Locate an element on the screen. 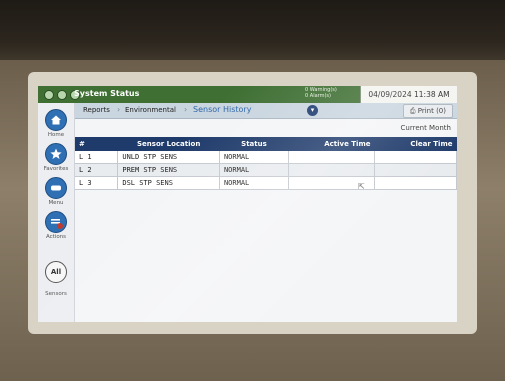 The height and width of the screenshot is (381, 505). breadcrumb-reports: Reports is located at coordinates (96, 110).